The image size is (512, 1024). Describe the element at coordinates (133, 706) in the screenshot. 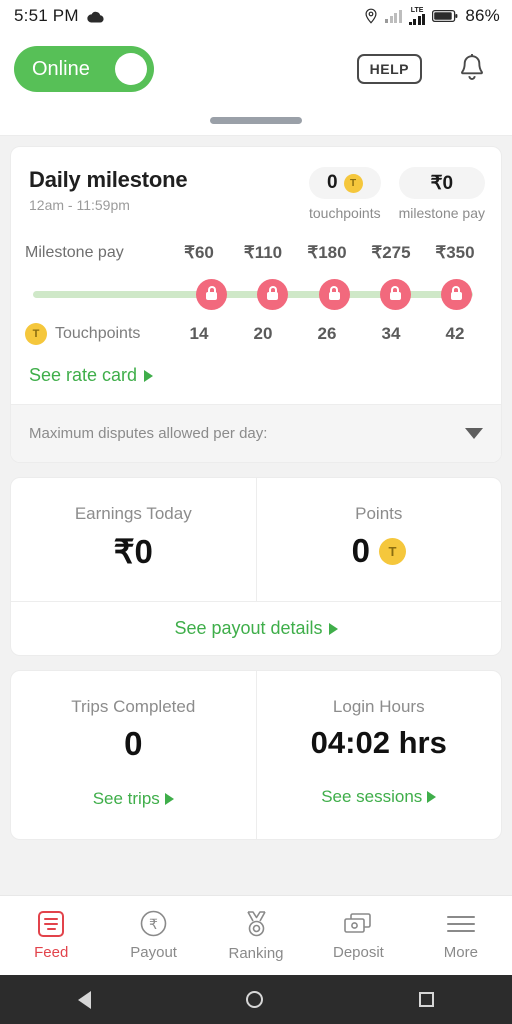

I see `trips-completed-label: Trips Completed` at that location.